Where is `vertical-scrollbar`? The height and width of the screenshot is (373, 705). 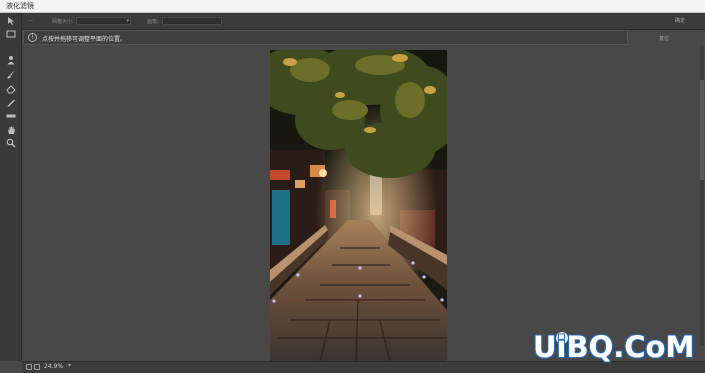
vertical-scrollbar is located at coordinates (702, 195).